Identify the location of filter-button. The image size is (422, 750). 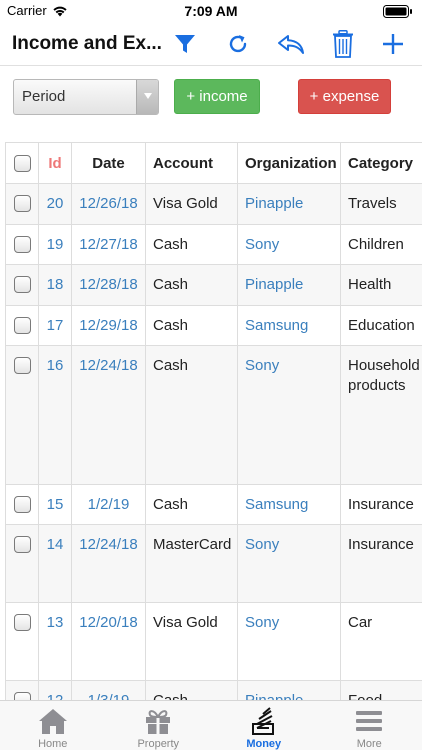
(185, 44).